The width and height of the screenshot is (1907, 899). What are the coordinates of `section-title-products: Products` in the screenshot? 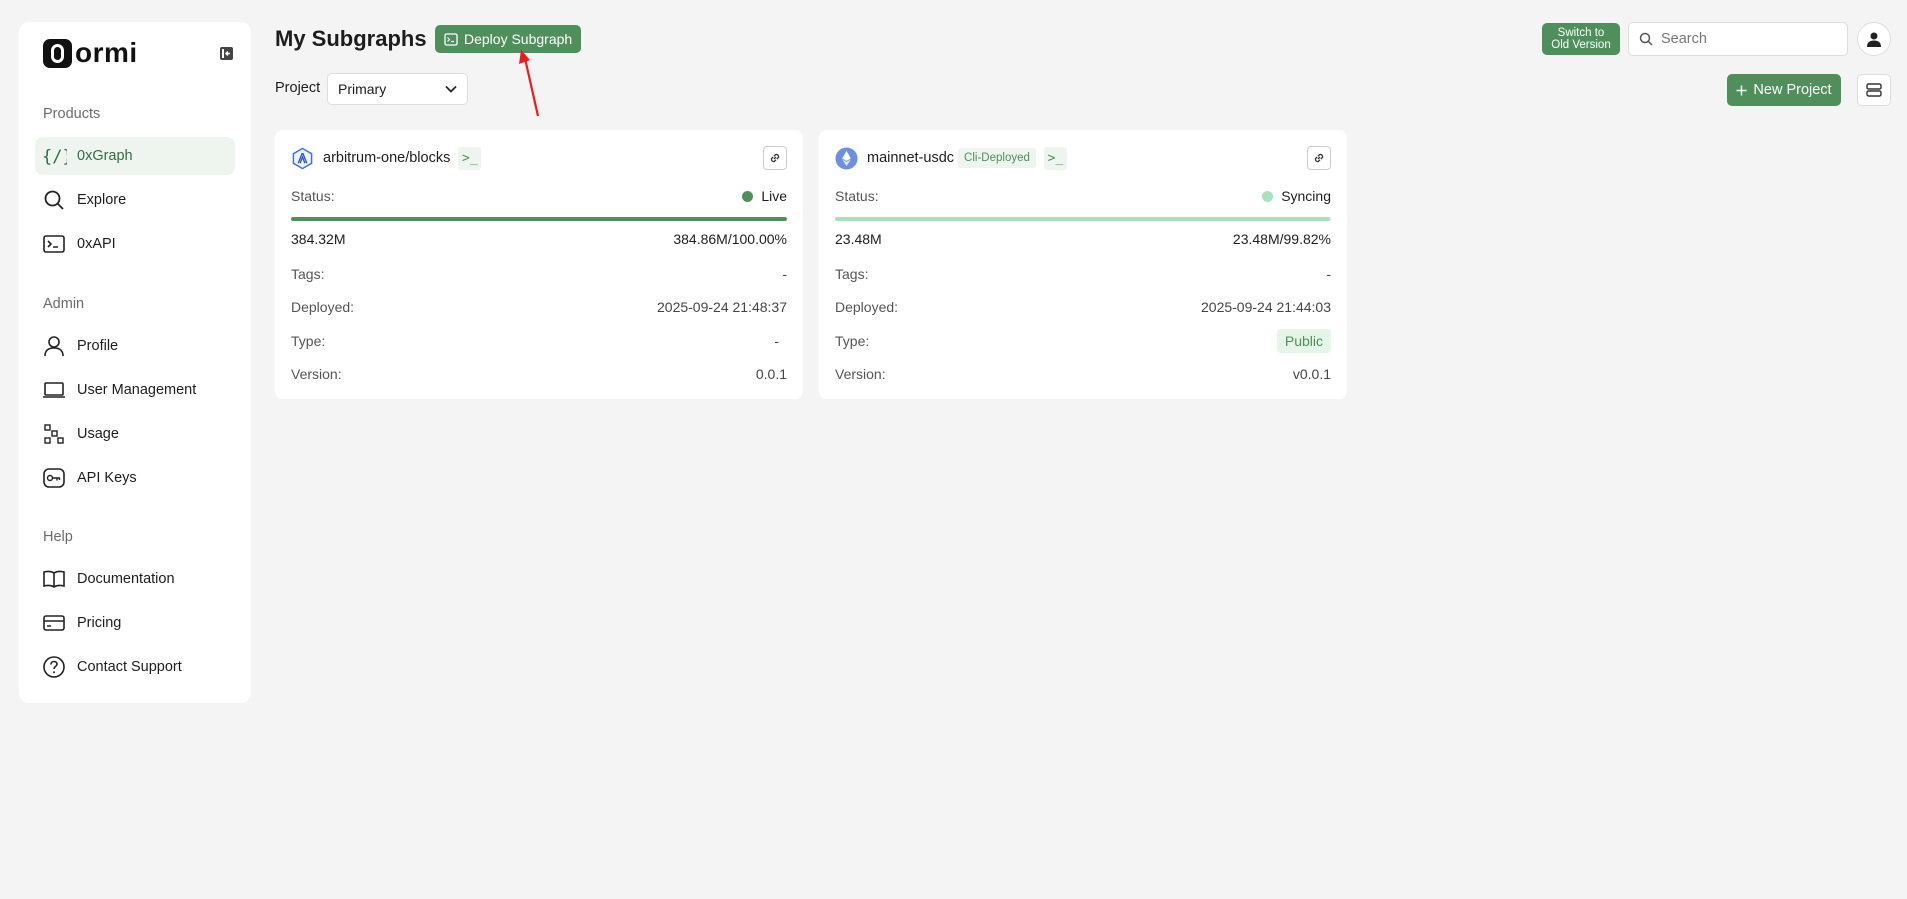 It's located at (72, 114).